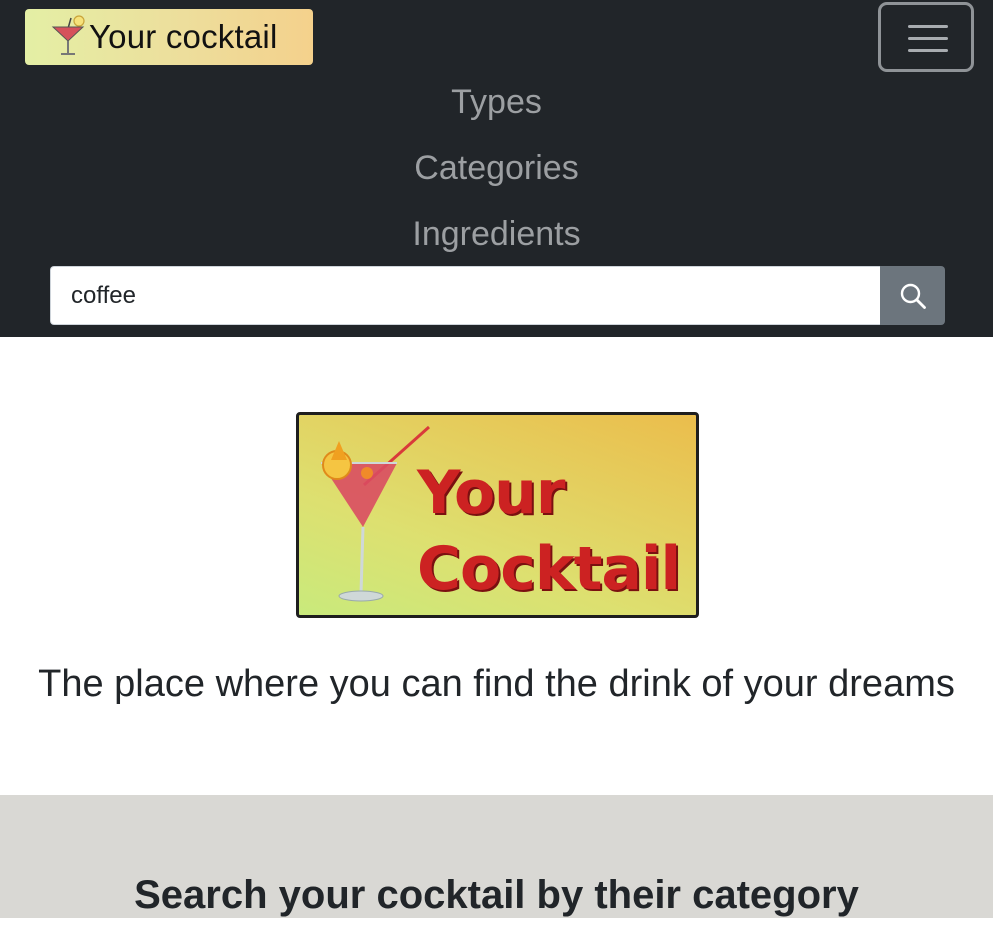  I want to click on menu-toggle-button, so click(926, 37).